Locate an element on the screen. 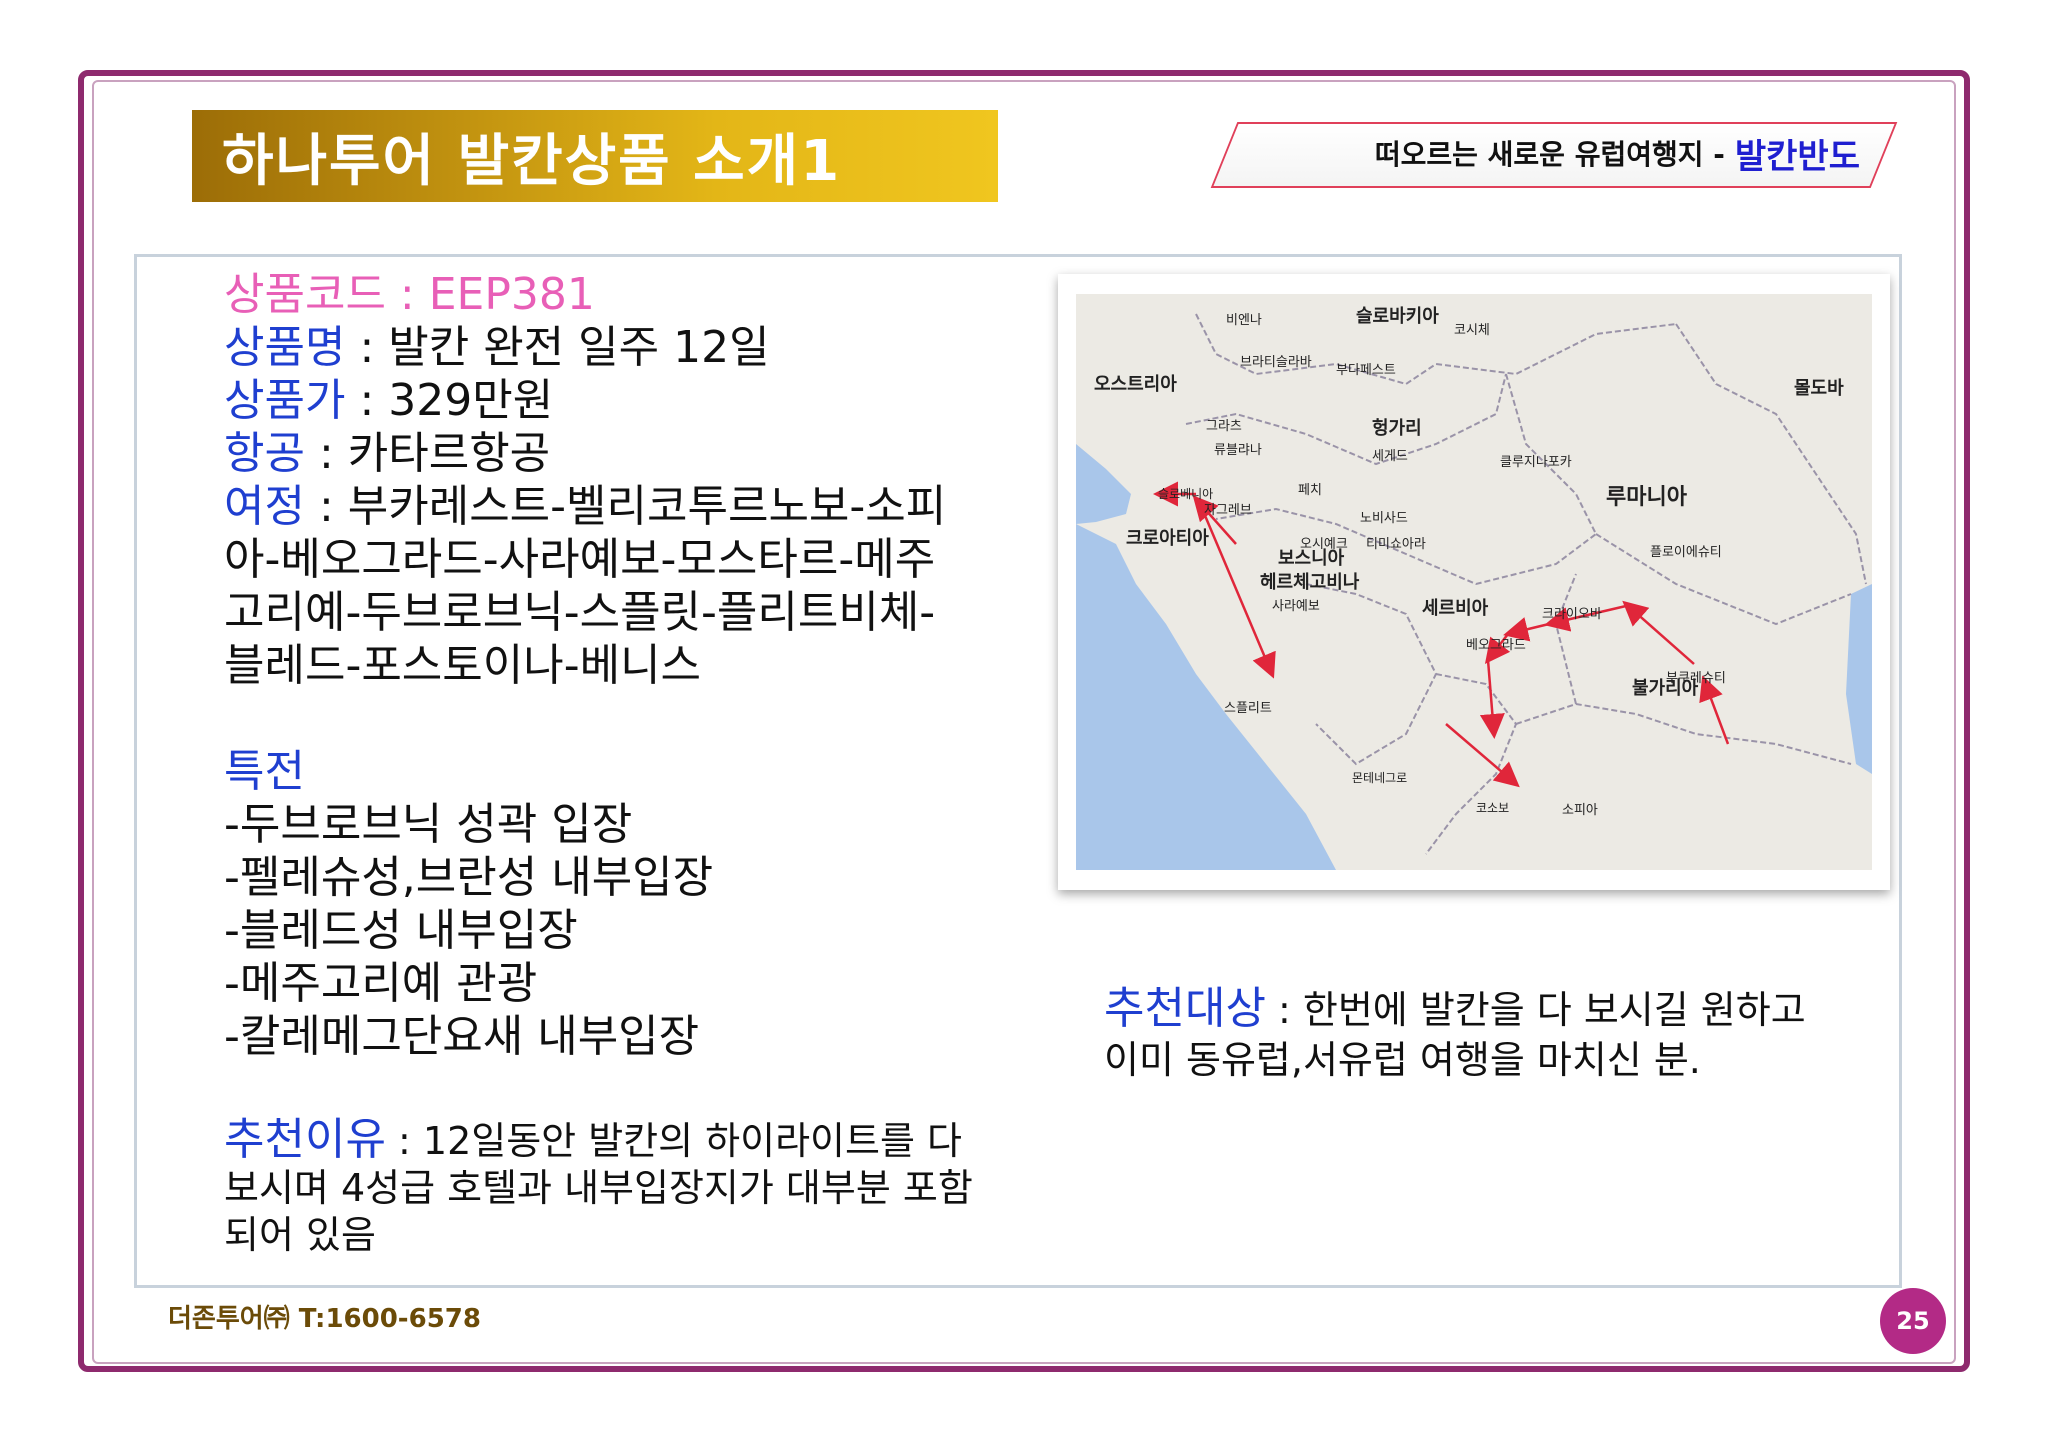 This screenshot has height=1448, width=2048. map-country-label: 몰도바 is located at coordinates (1819, 388).